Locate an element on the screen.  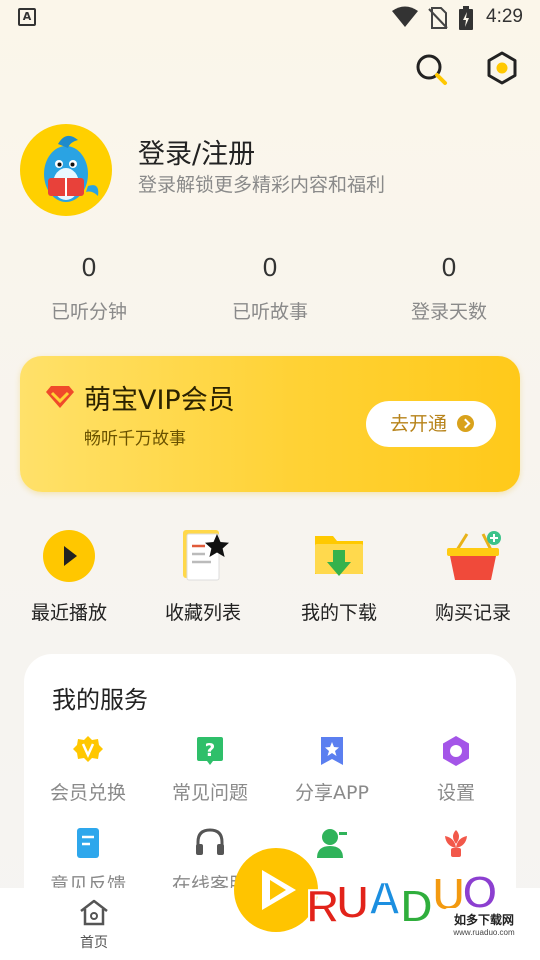
settings-hexagon-icon is located at coordinates (502, 68).